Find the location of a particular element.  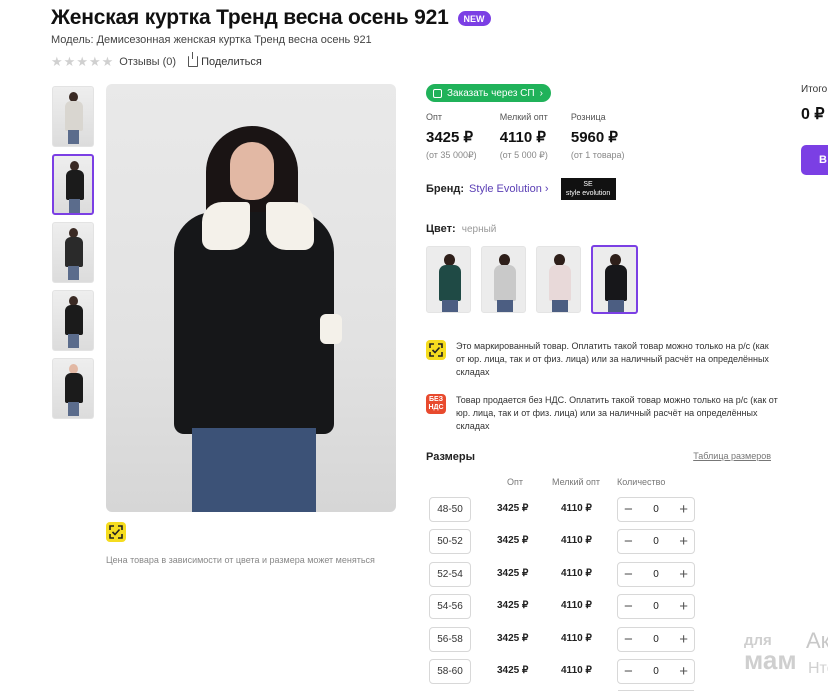

brand-logo-mark: SE is located at coordinates (588, 184).